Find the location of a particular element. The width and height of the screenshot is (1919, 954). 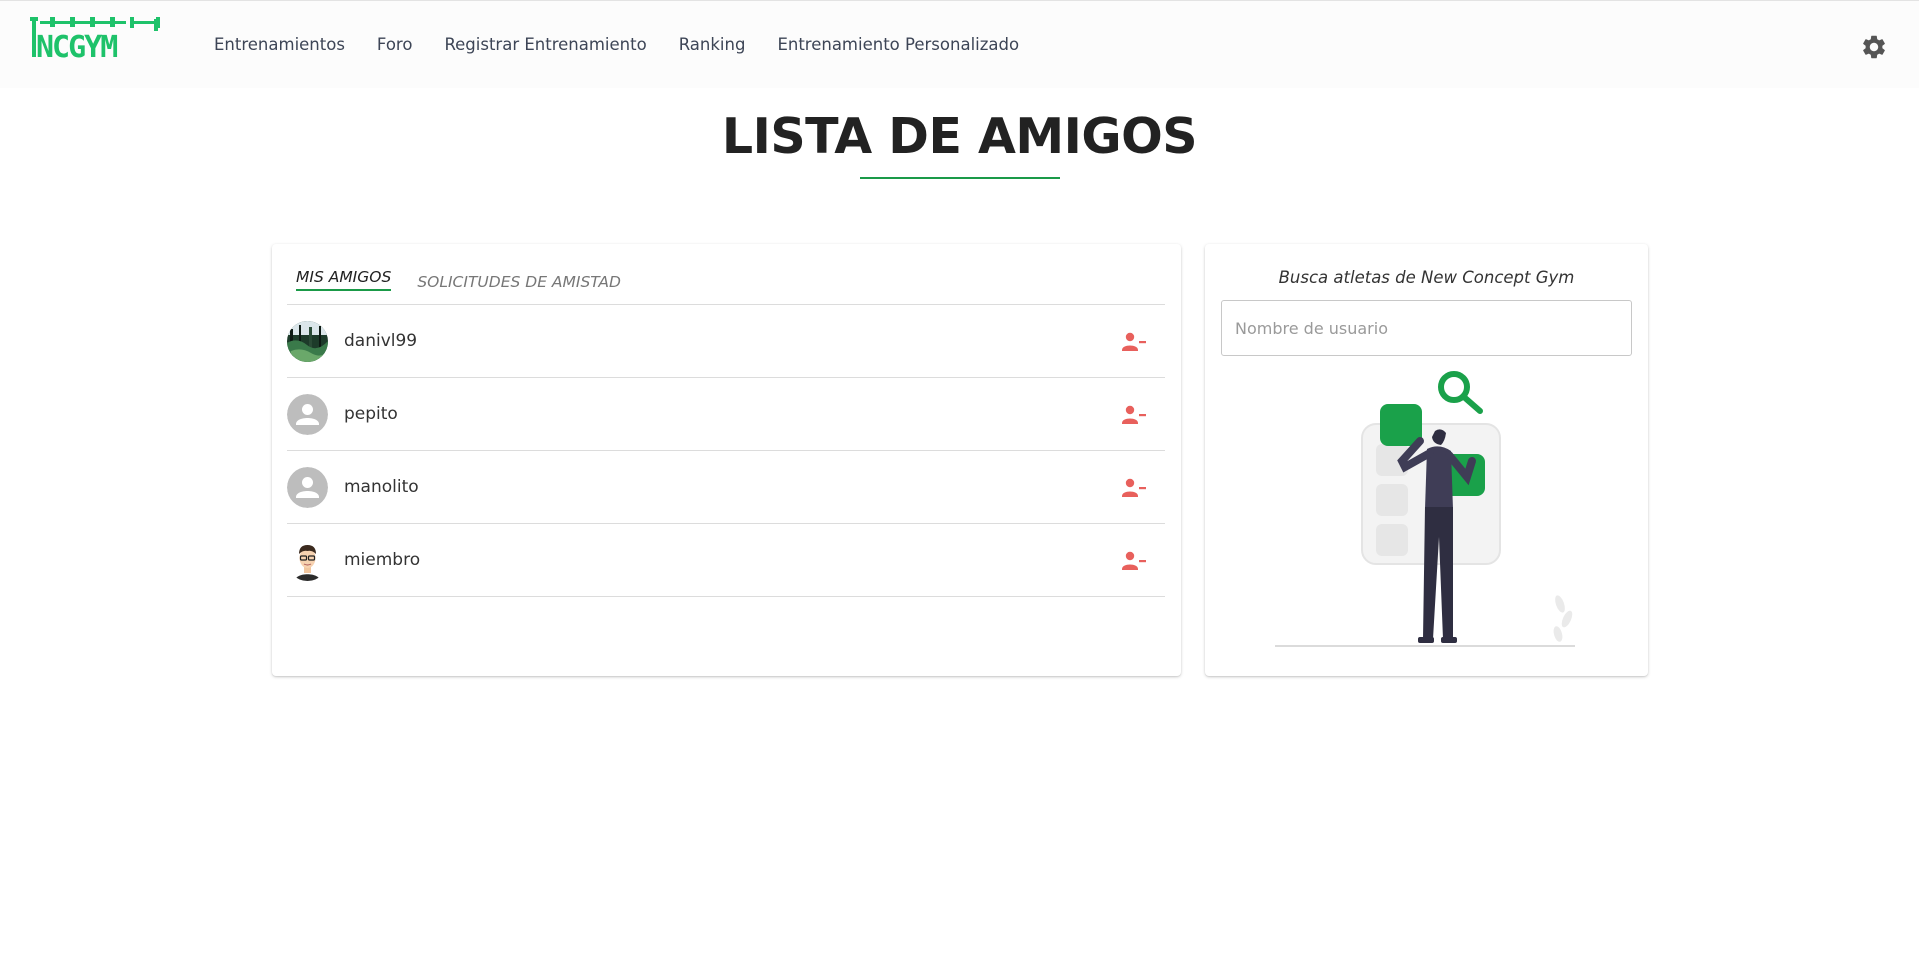

tab-mis-amigos: MIS AMIGOS is located at coordinates (344, 279).